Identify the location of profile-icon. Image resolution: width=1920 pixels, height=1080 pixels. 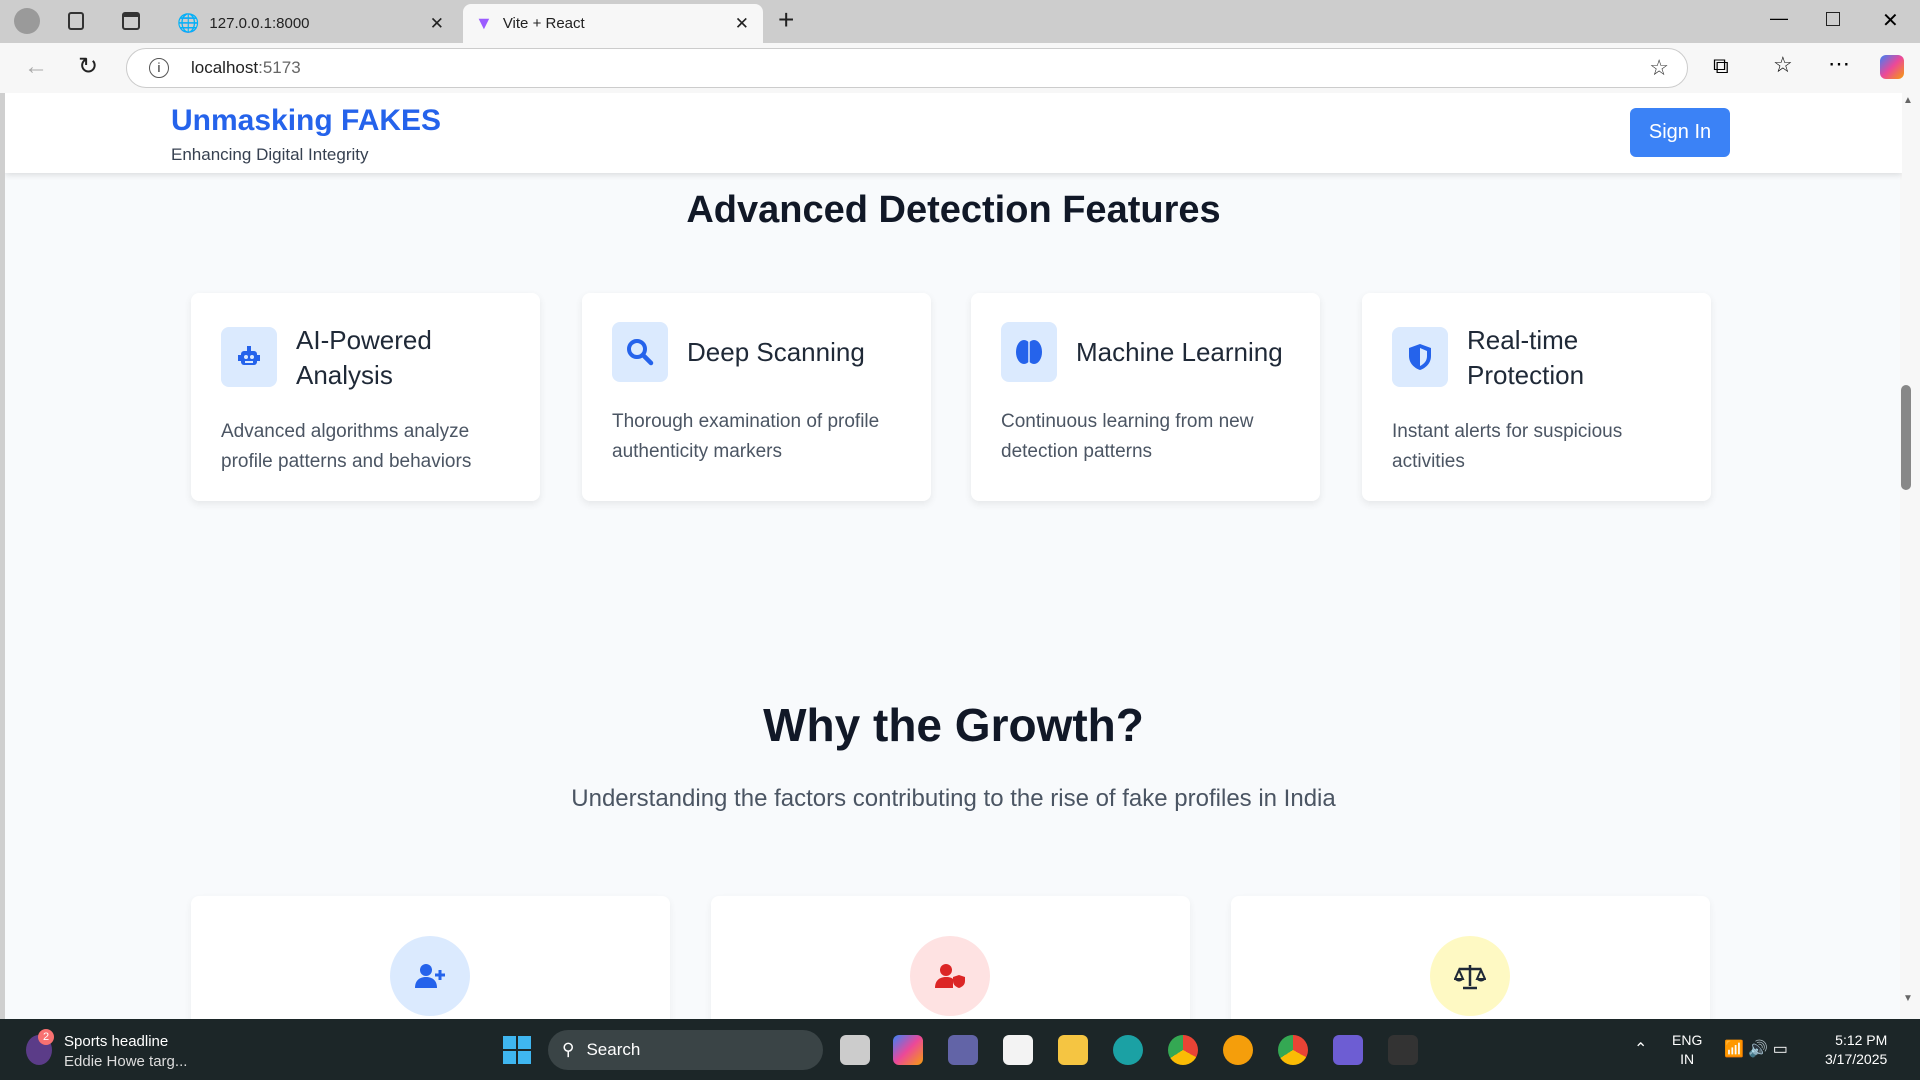
(27, 21).